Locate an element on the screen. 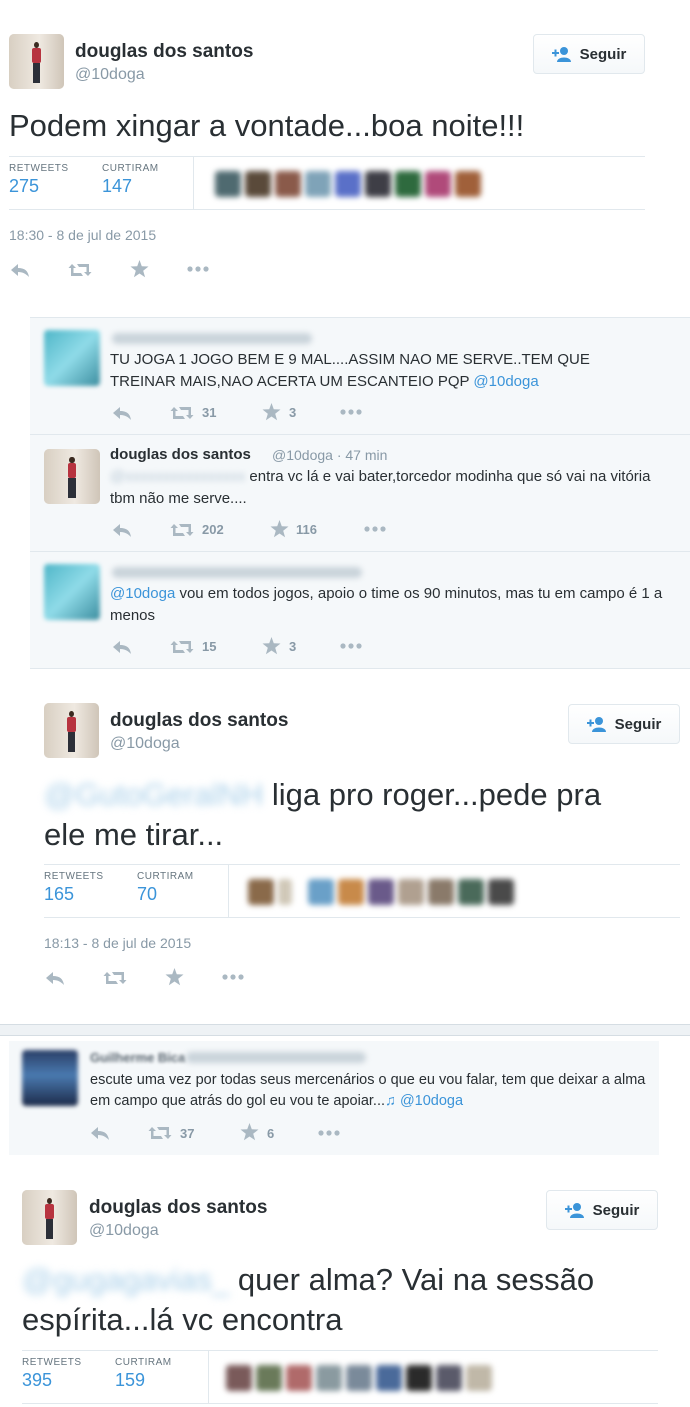  favorite-count: 116 is located at coordinates (306, 529).